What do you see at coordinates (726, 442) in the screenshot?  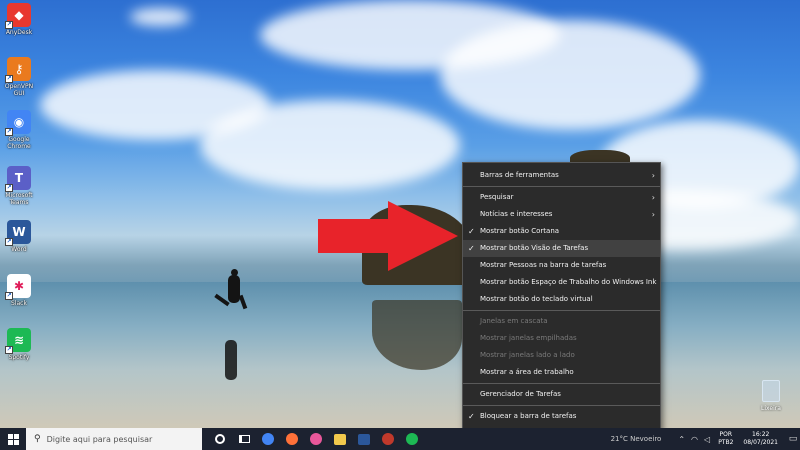 I see `keyboard-layout: PTB2` at bounding box center [726, 442].